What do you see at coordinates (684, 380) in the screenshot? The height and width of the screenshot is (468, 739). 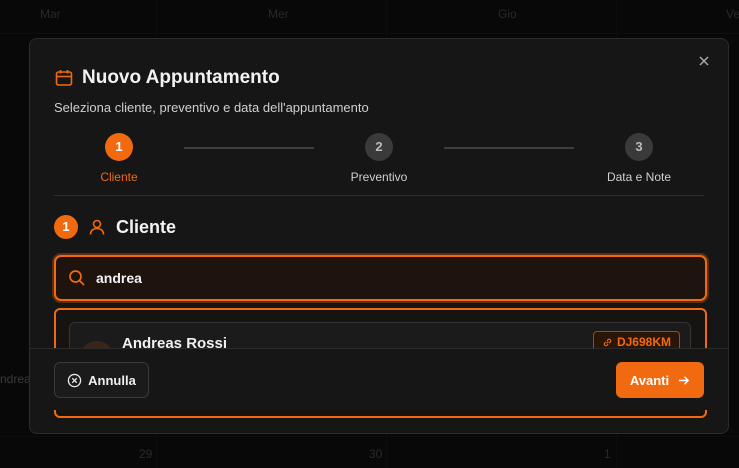 I see `arrow-right-icon` at bounding box center [684, 380].